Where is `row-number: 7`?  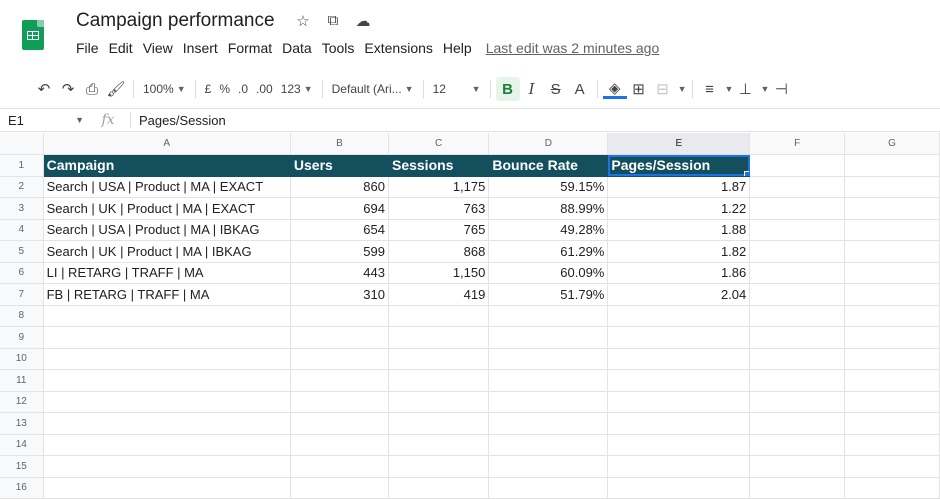 row-number: 7 is located at coordinates (22, 294).